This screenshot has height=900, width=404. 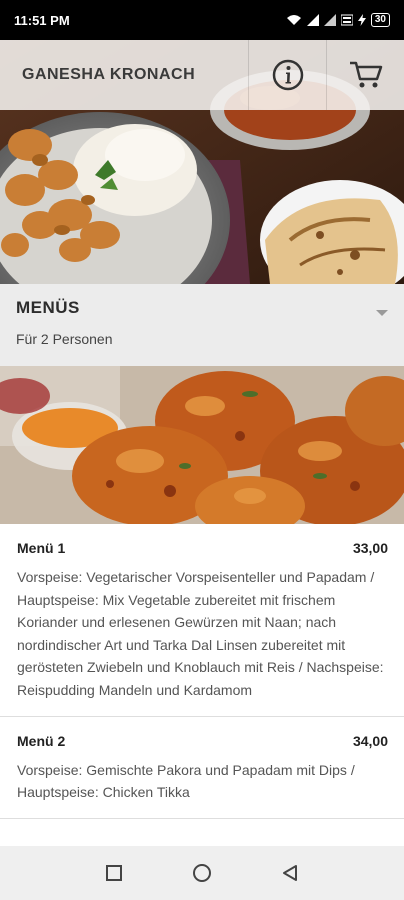 What do you see at coordinates (202, 20) in the screenshot?
I see `status-bar: 11:51 PM 30` at bounding box center [202, 20].